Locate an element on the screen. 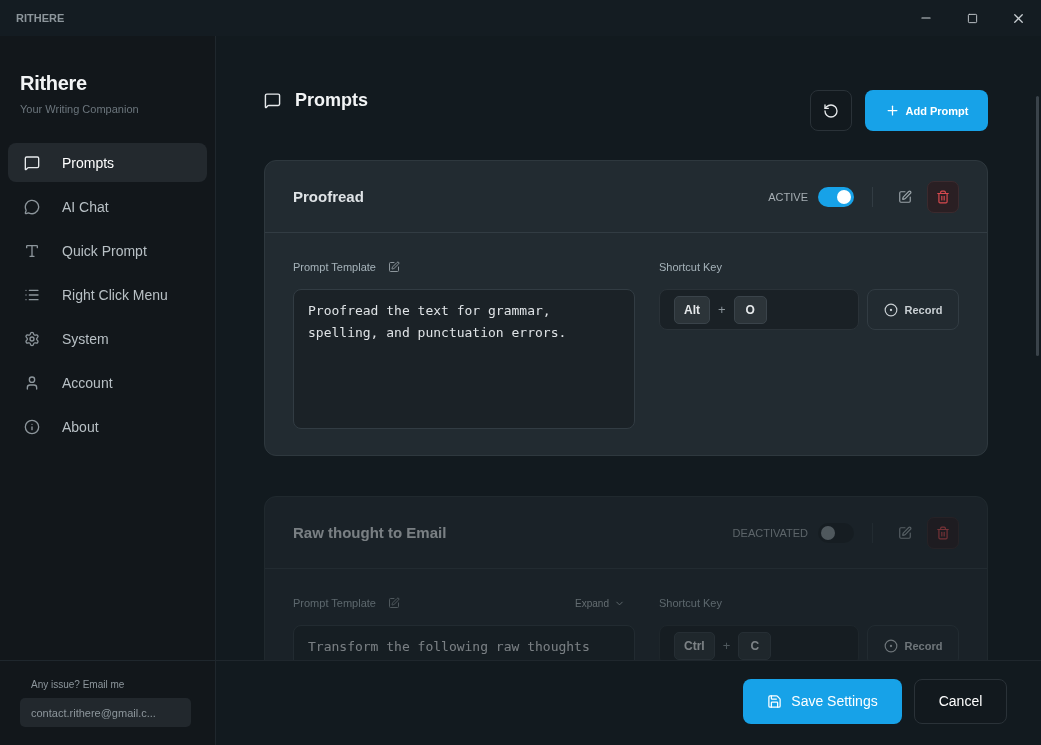  tagline: Your Writing Companion is located at coordinates (80, 109).